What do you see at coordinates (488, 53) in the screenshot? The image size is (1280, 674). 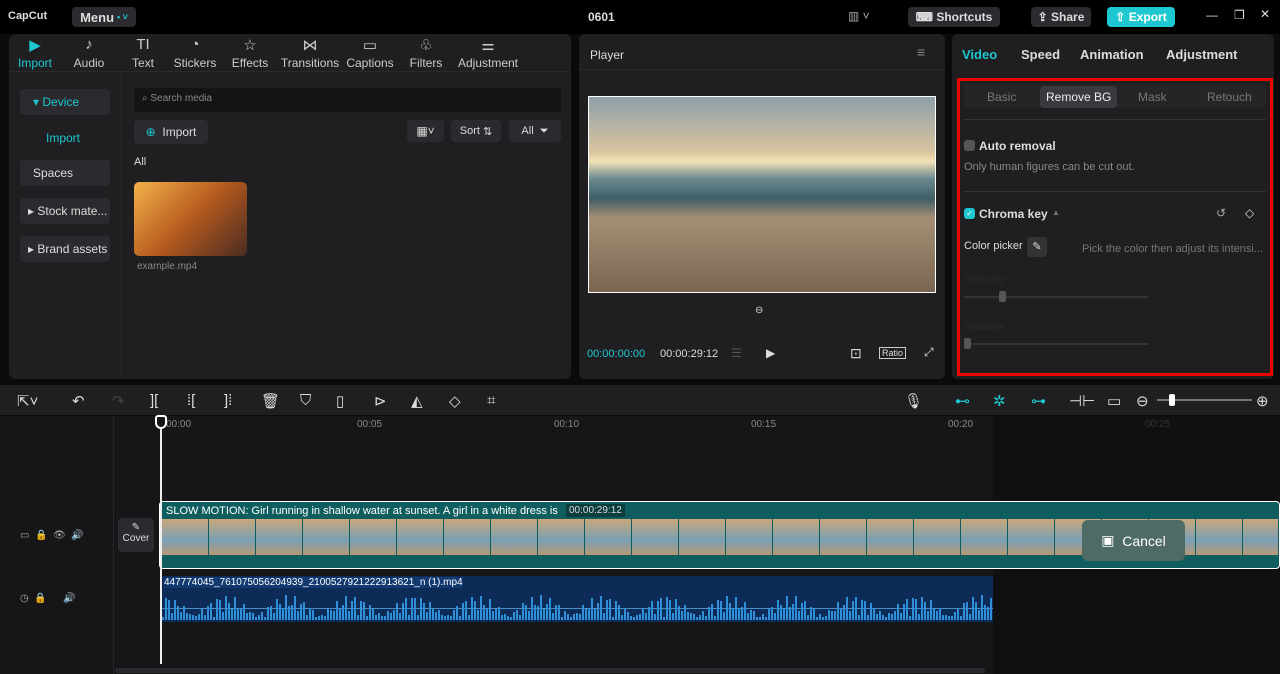 I see `tab-adjustment: ⚌ Adjustment` at bounding box center [488, 53].